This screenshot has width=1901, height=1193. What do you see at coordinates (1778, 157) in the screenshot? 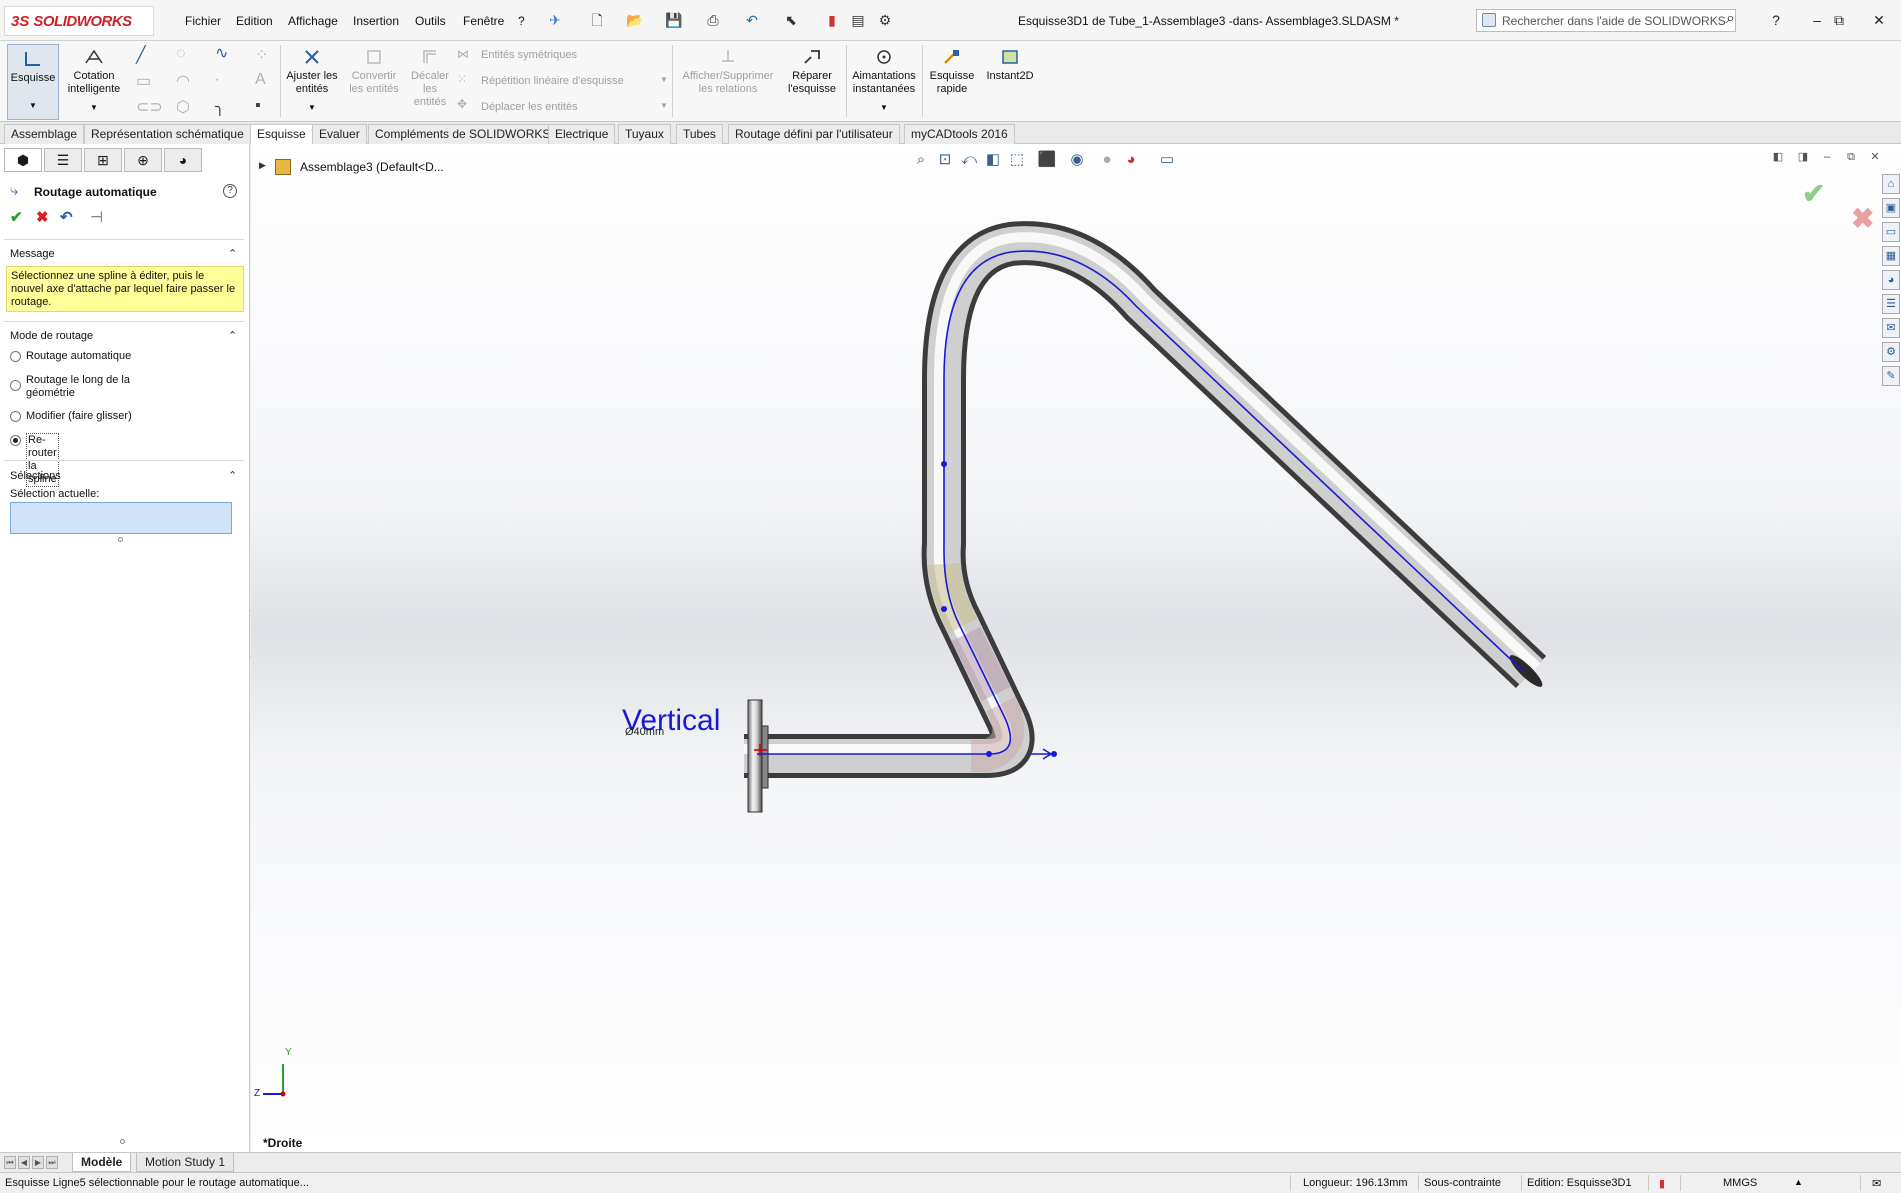
I see `viewport-expand-left-icon: ◧` at bounding box center [1778, 157].